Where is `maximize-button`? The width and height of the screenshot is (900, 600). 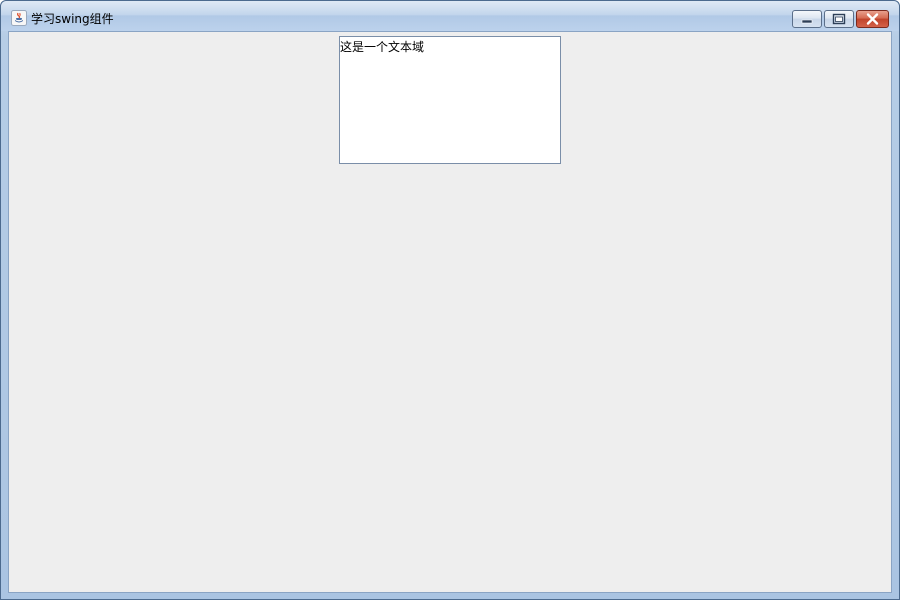
maximize-button is located at coordinates (839, 19).